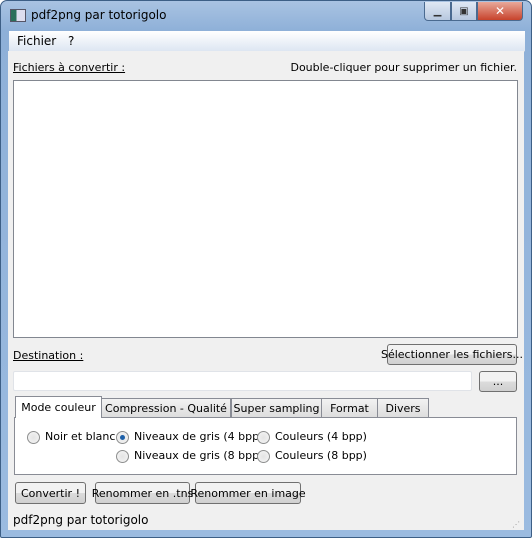 Image resolution: width=532 pixels, height=538 pixels. Describe the element at coordinates (99, 15) in the screenshot. I see `window-title: pdf2png par totorigolo` at that location.